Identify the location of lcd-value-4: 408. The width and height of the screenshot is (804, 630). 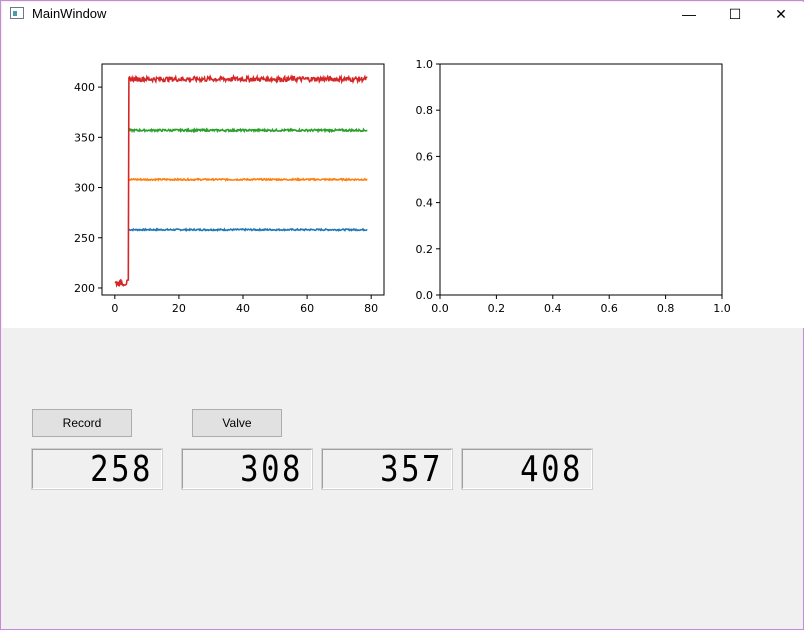
(551, 469).